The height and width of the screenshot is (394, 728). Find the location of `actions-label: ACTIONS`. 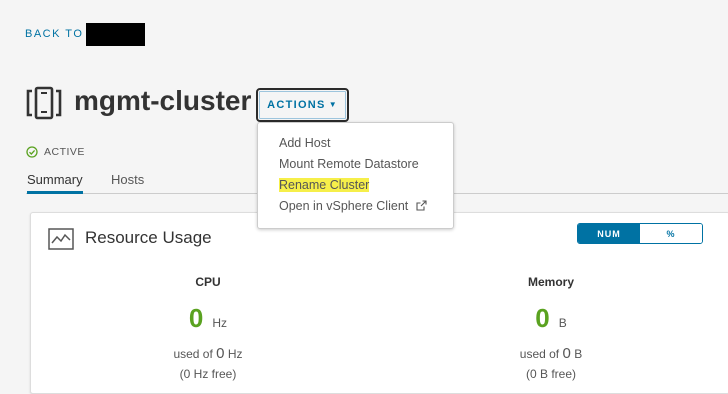

actions-label: ACTIONS is located at coordinates (296, 105).